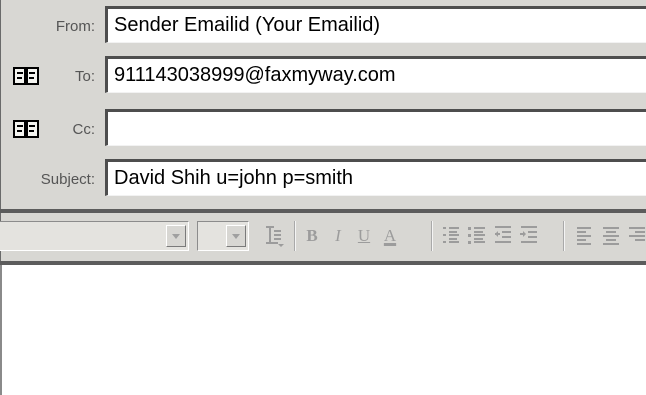 The image size is (646, 395). I want to click on bulleted-list-icon, so click(477, 236).